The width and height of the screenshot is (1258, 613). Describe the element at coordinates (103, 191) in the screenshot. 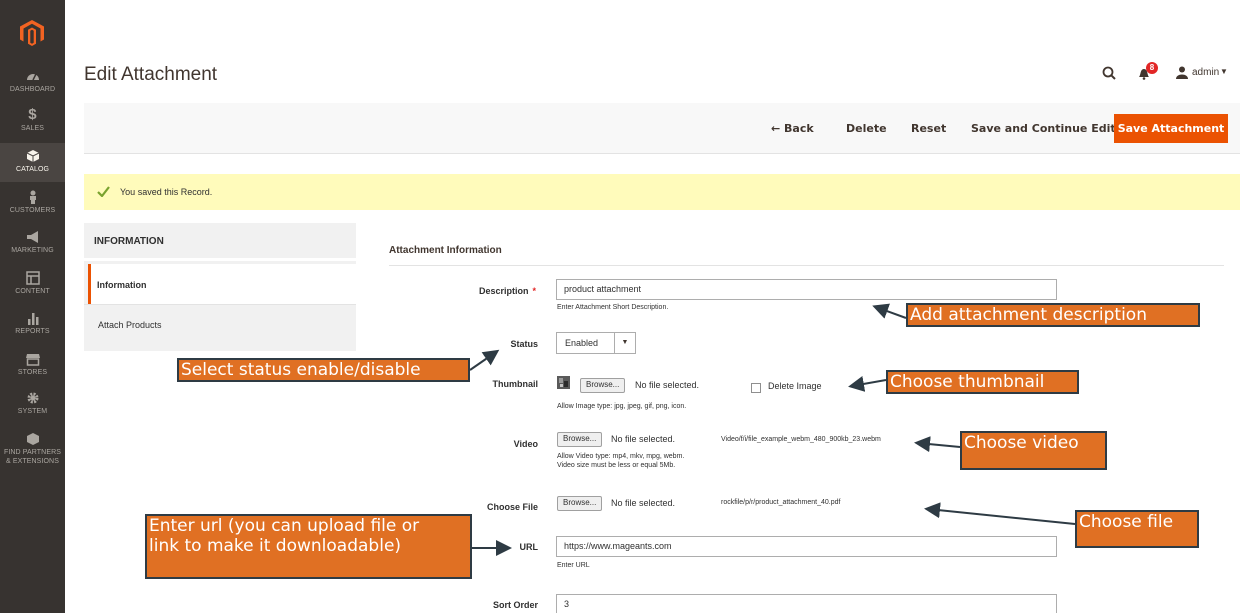

I see `checkmark-icon` at that location.